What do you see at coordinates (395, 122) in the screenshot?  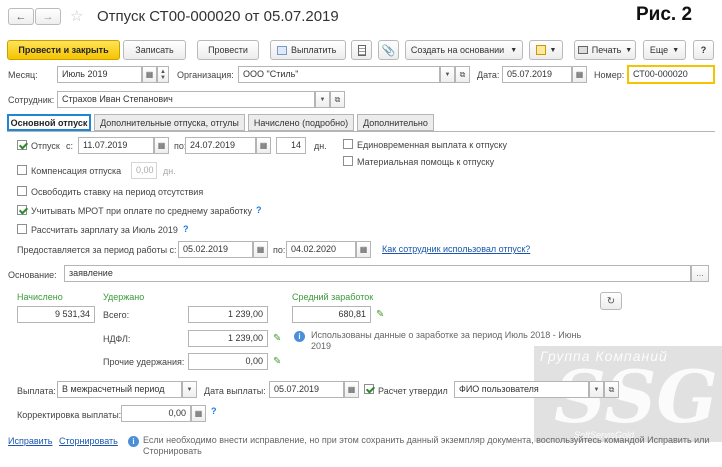 I see `tab-additional: Дополнительно` at bounding box center [395, 122].